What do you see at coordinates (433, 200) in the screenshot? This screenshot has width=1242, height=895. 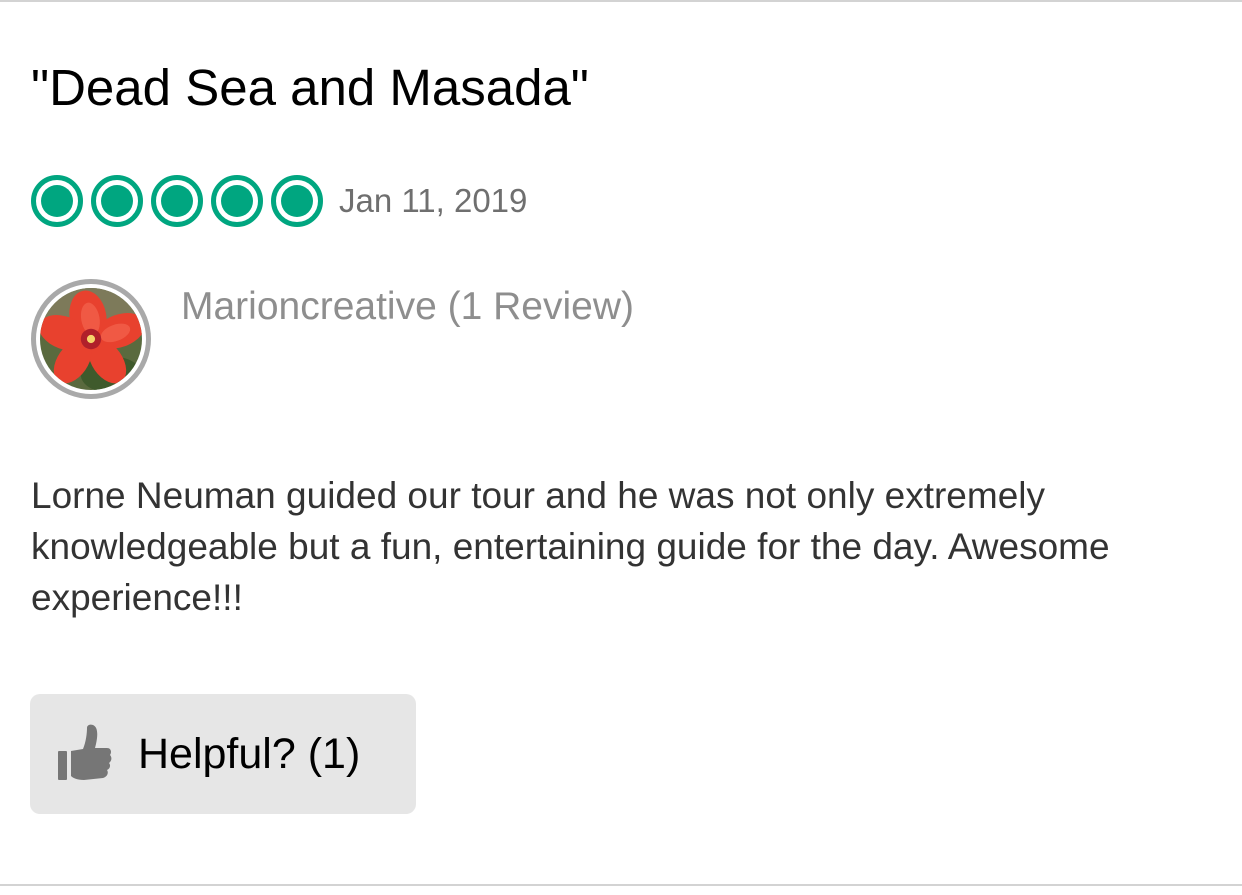 I see `review-date: Jan 11, 2019` at bounding box center [433, 200].